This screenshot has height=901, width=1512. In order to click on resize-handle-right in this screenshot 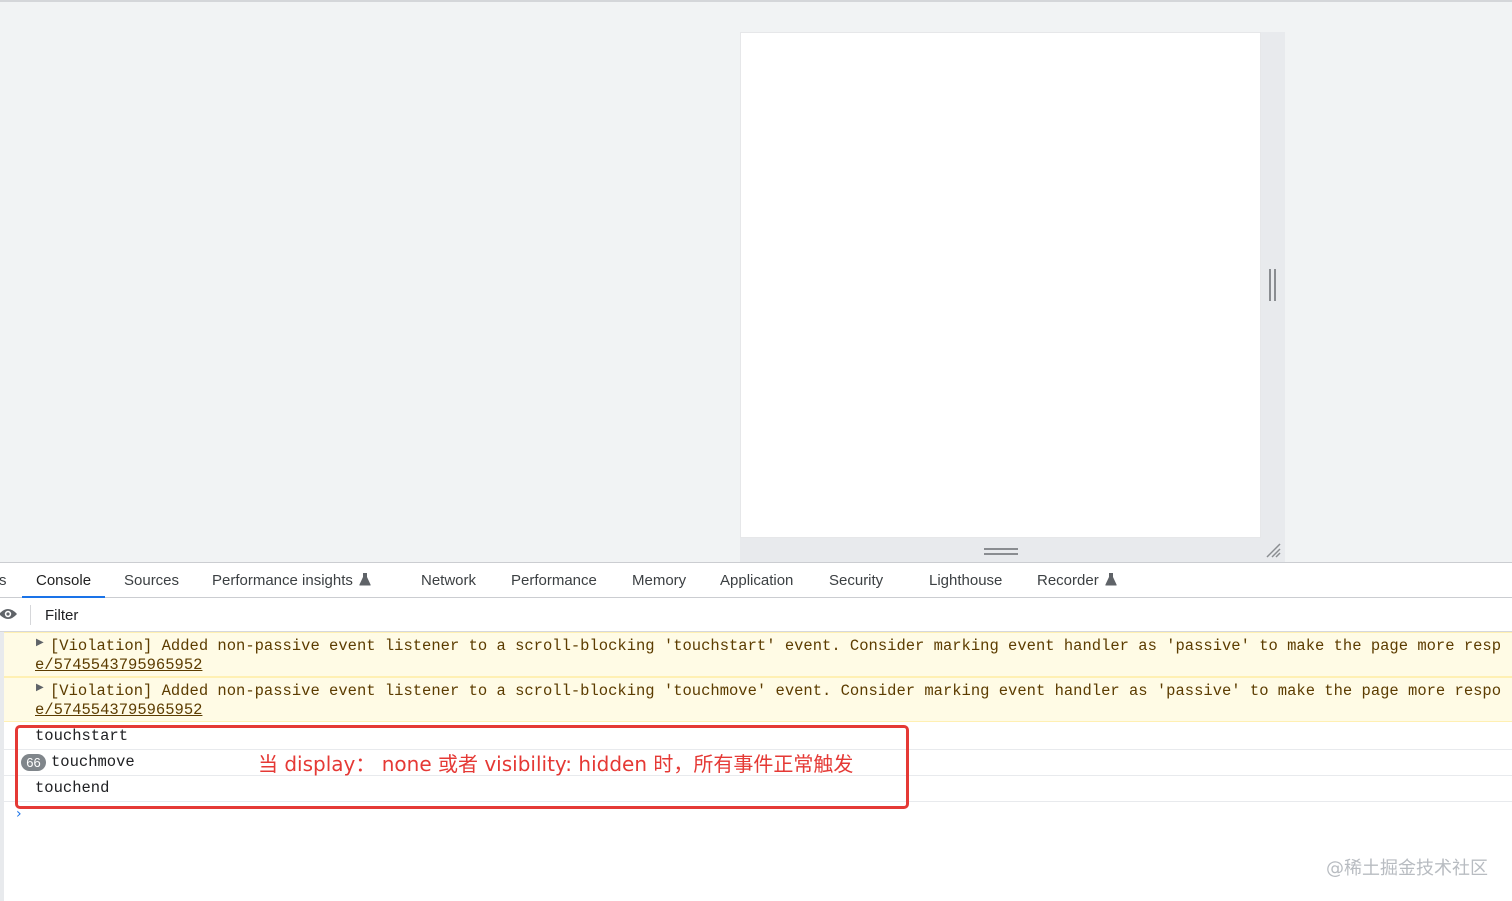, I will do `click(1273, 285)`.